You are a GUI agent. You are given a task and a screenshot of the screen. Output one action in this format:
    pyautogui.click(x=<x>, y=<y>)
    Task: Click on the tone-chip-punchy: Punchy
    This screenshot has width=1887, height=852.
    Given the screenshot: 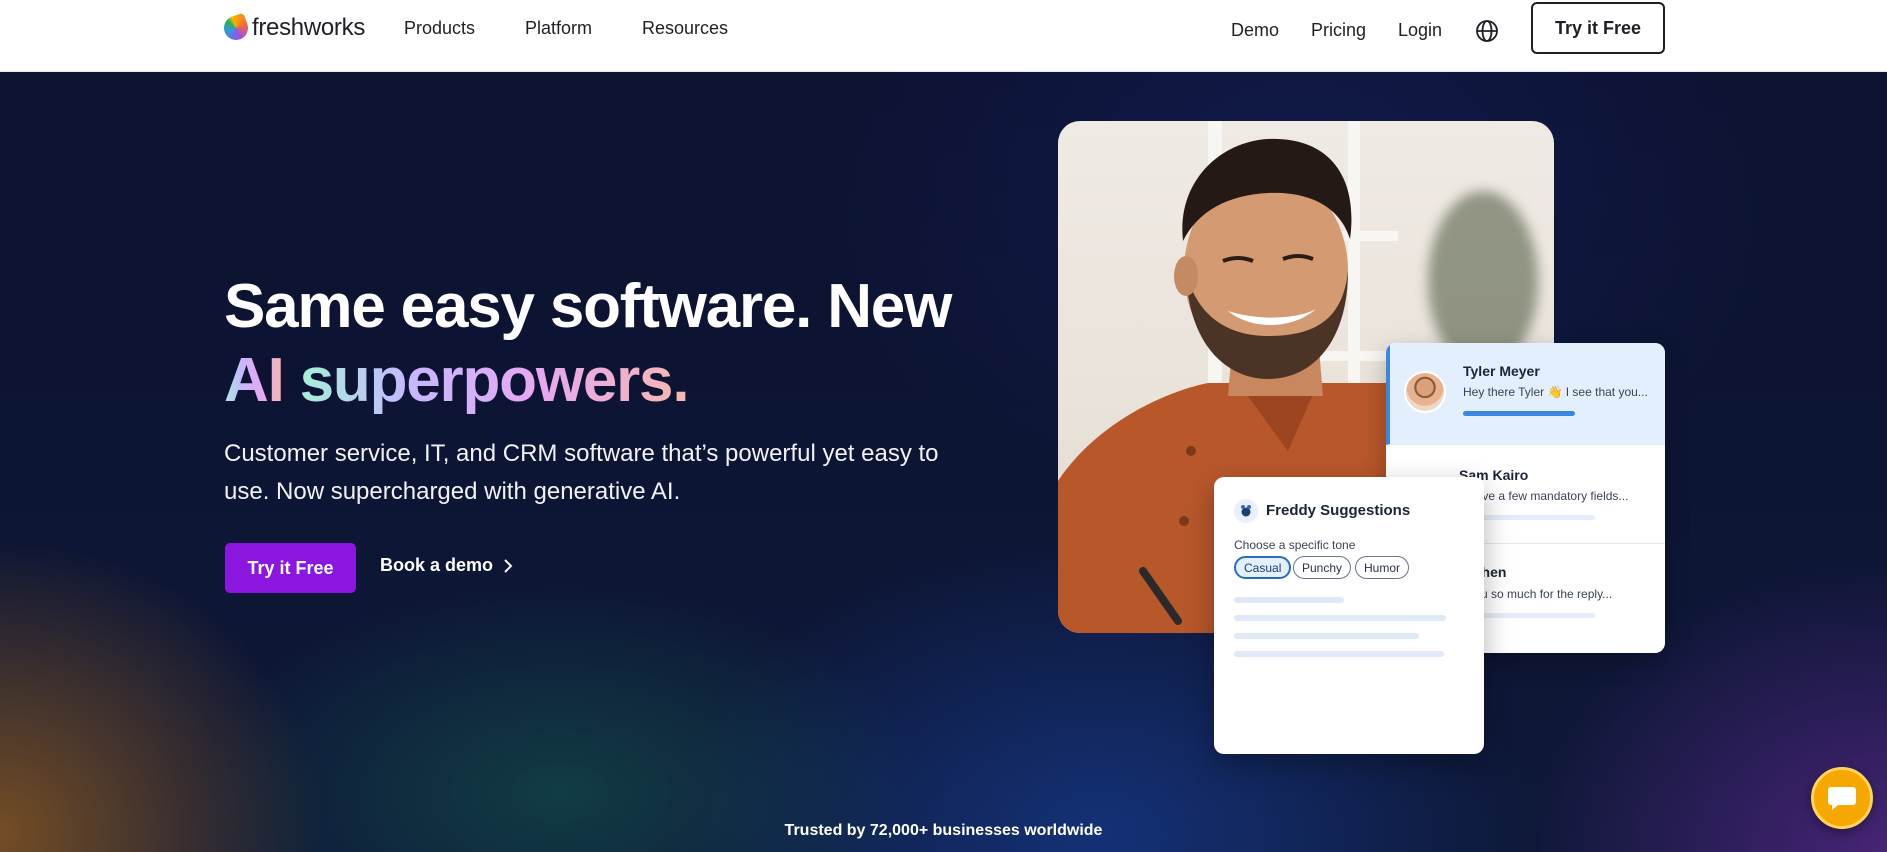 What is the action you would take?
    pyautogui.click(x=1322, y=567)
    